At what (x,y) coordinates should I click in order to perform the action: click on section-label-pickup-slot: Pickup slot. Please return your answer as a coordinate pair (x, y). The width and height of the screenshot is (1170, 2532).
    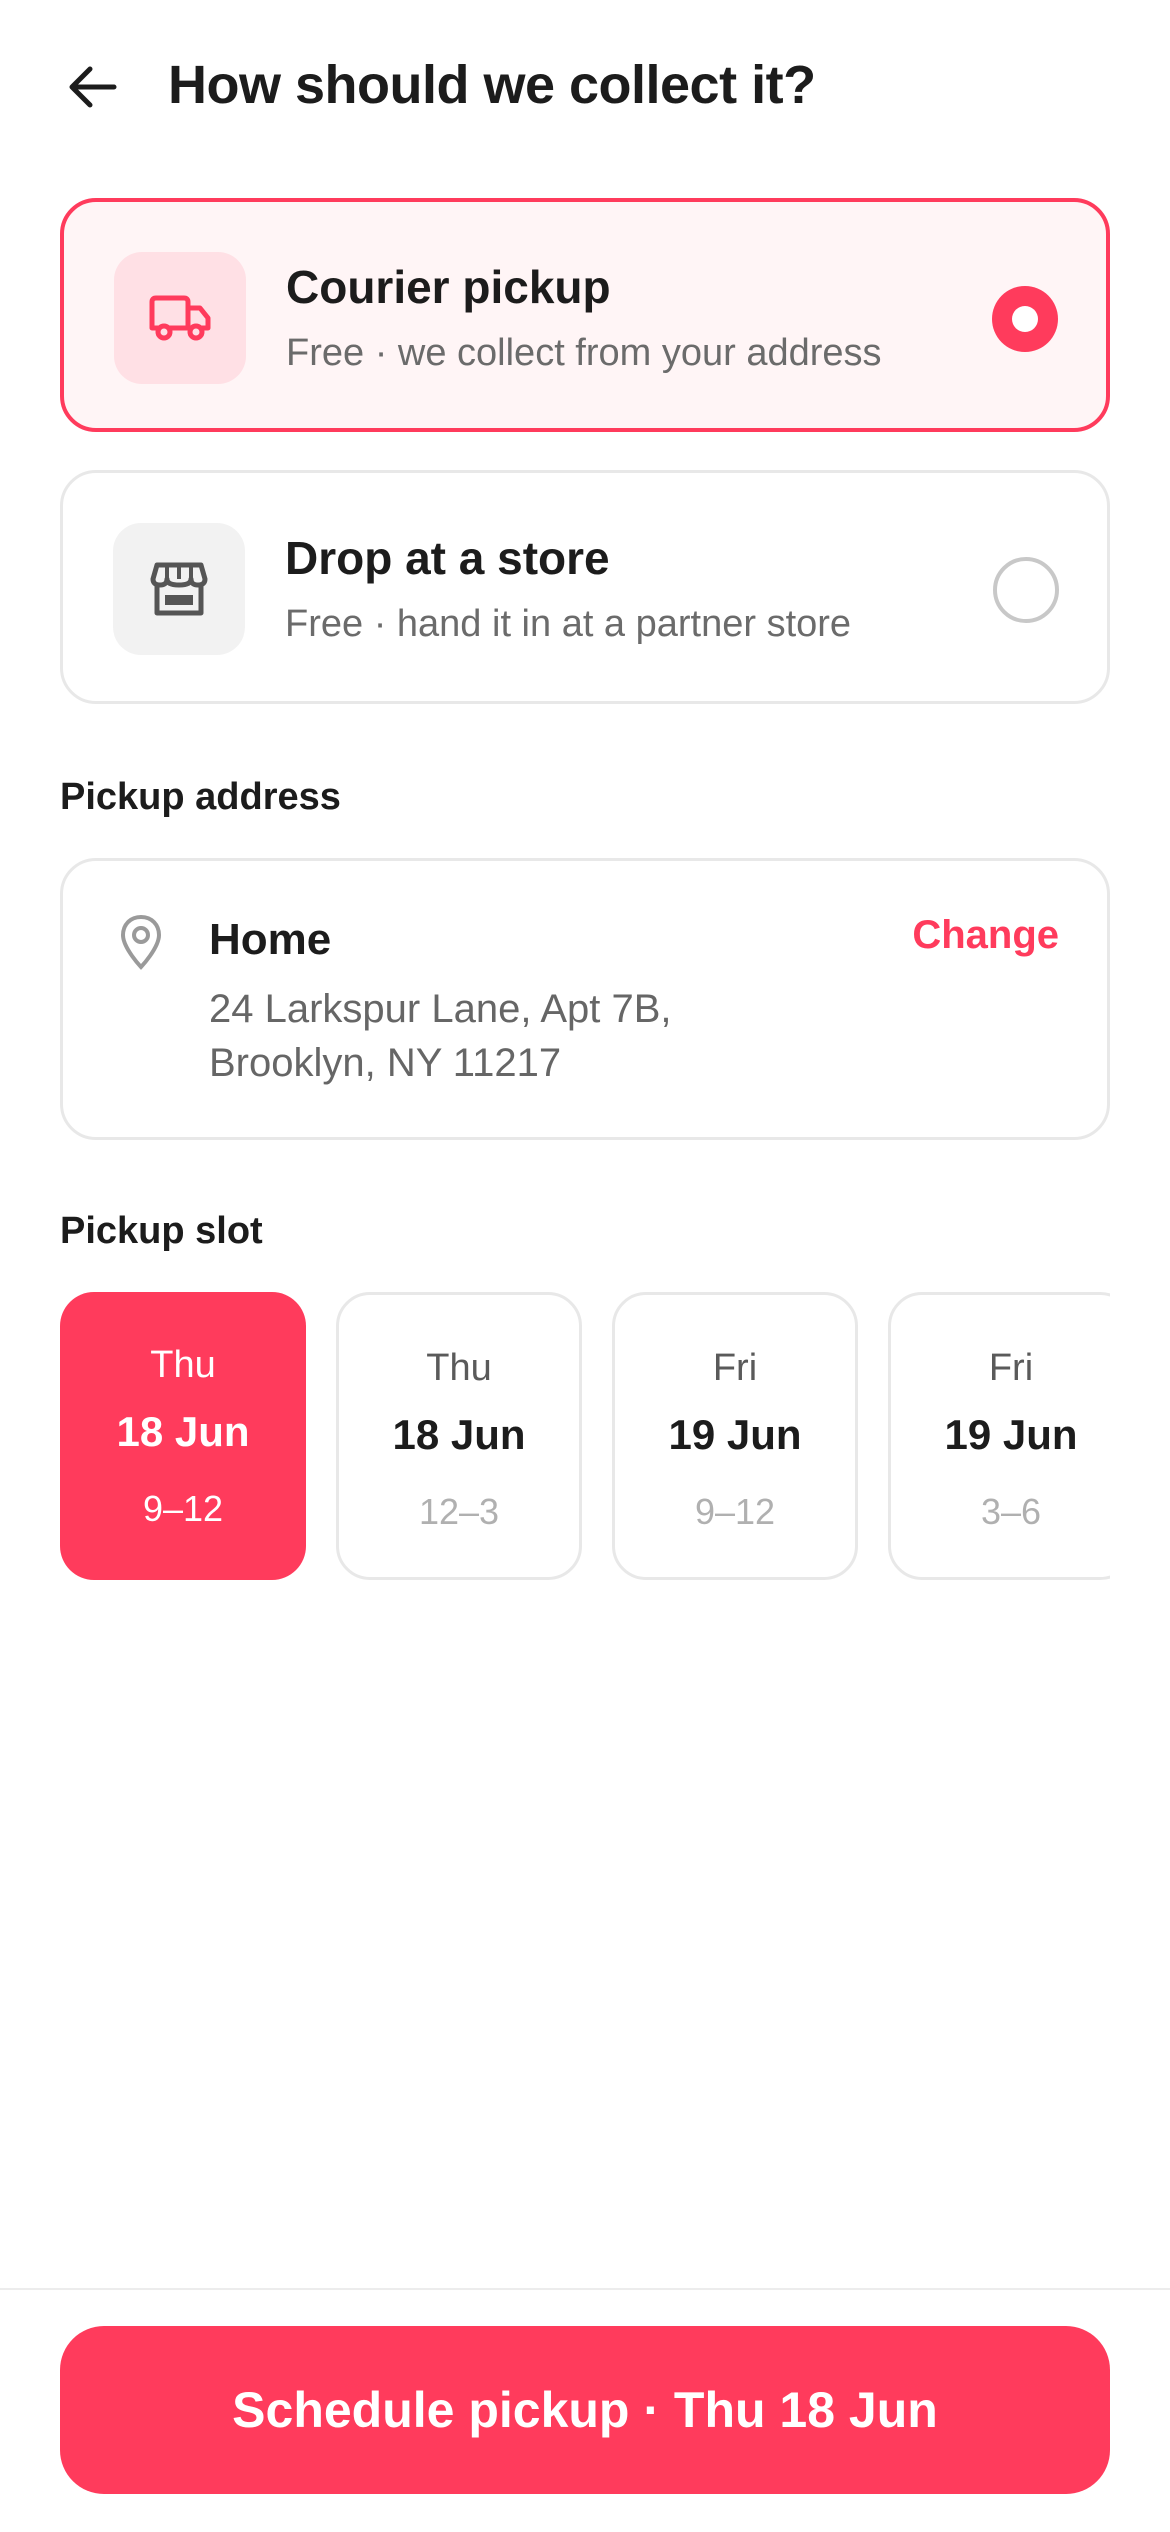
    Looking at the image, I should click on (161, 1231).